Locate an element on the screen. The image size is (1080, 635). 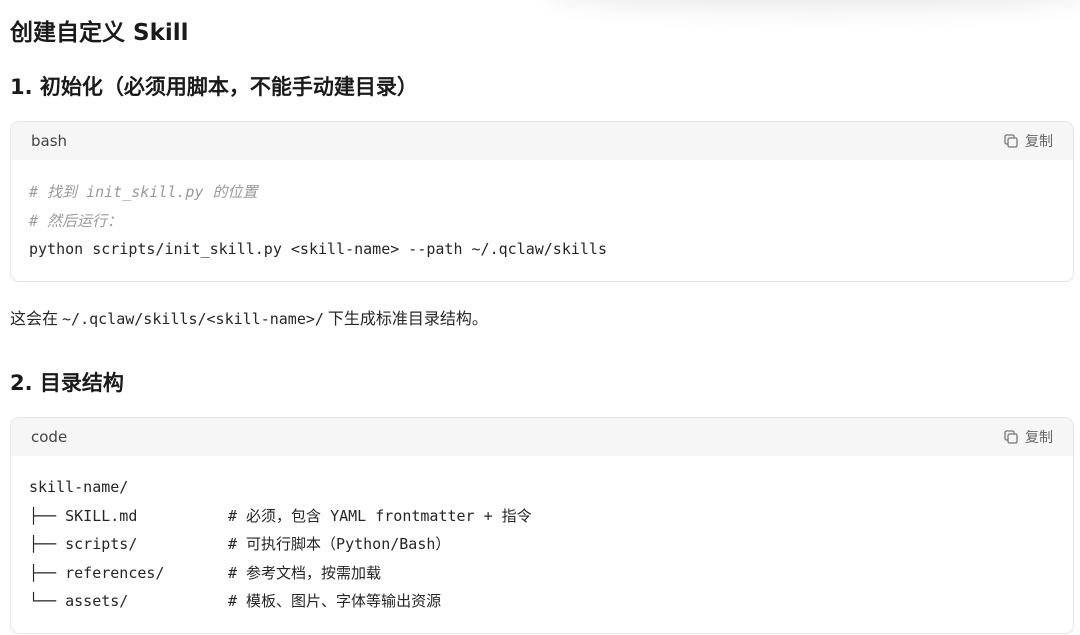
code-language-label: code is located at coordinates (49, 437).